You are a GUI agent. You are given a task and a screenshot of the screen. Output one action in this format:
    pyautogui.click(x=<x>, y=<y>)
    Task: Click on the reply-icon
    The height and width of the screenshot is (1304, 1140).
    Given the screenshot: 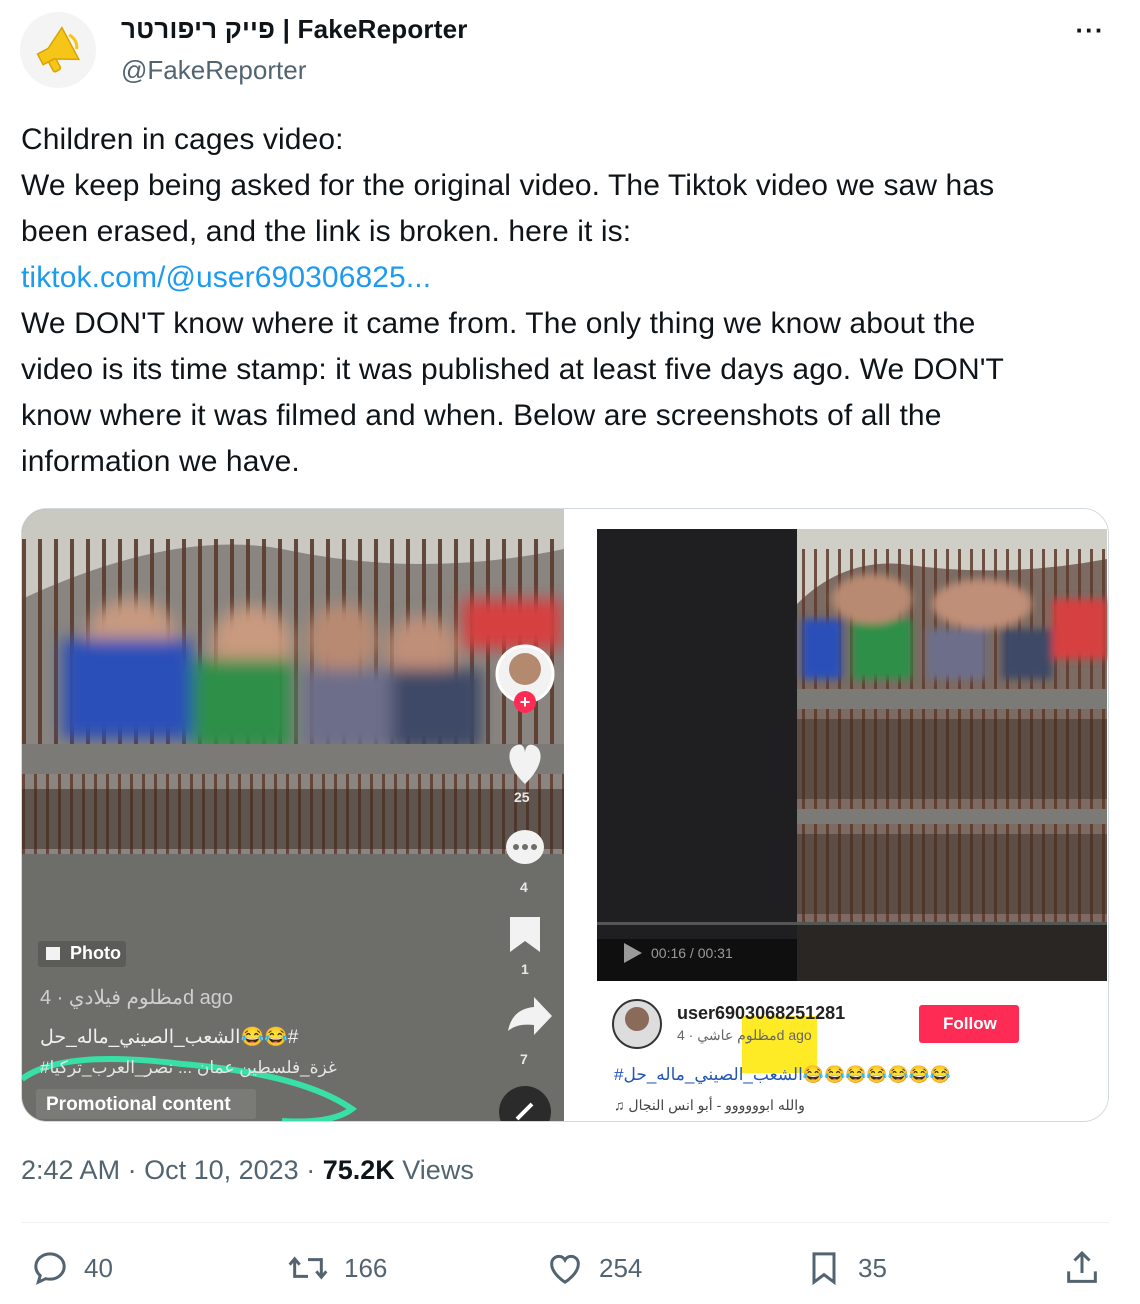 What is the action you would take?
    pyautogui.click(x=50, y=1268)
    